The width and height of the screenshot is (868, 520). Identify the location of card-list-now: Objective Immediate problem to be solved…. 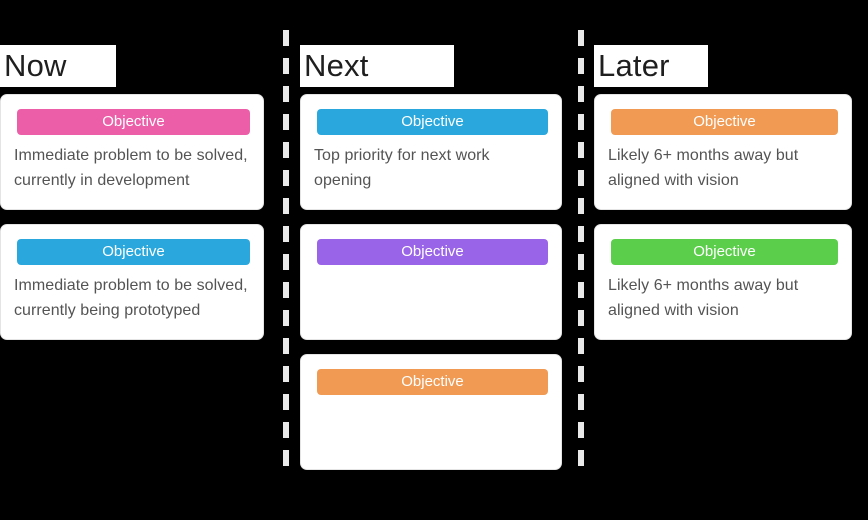
(132, 213).